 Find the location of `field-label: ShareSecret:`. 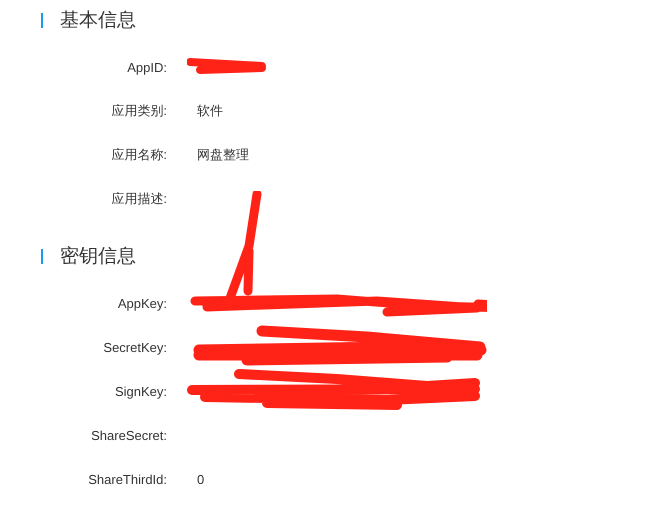

field-label: ShareSecret: is located at coordinates (128, 435).